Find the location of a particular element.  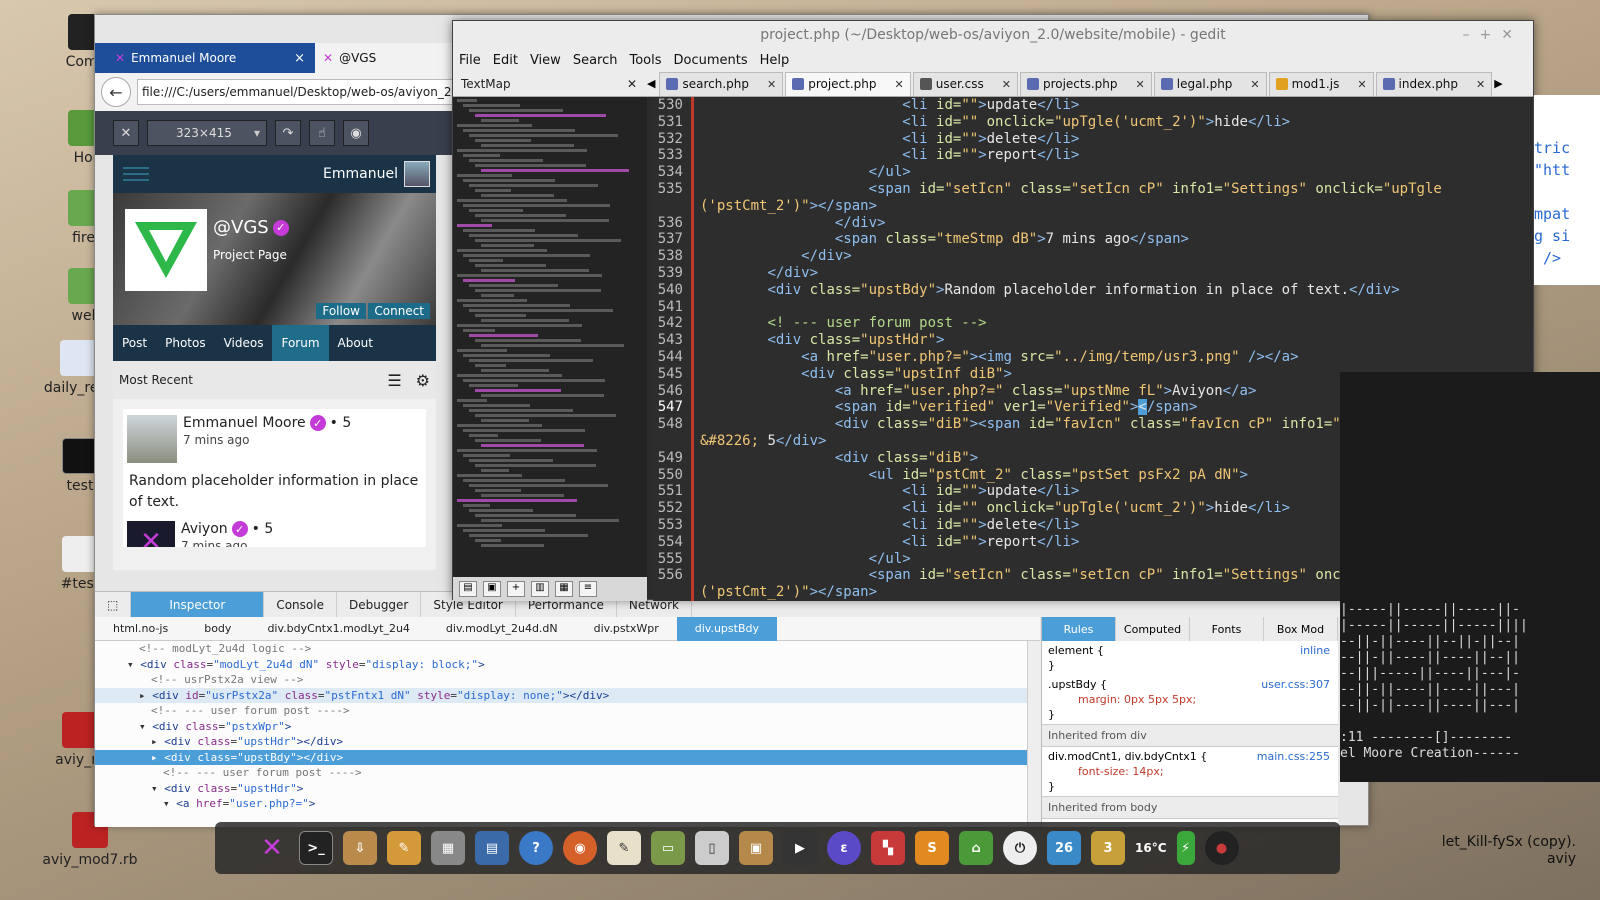

css-property: font-size: 14px; is located at coordinates (1190, 771).